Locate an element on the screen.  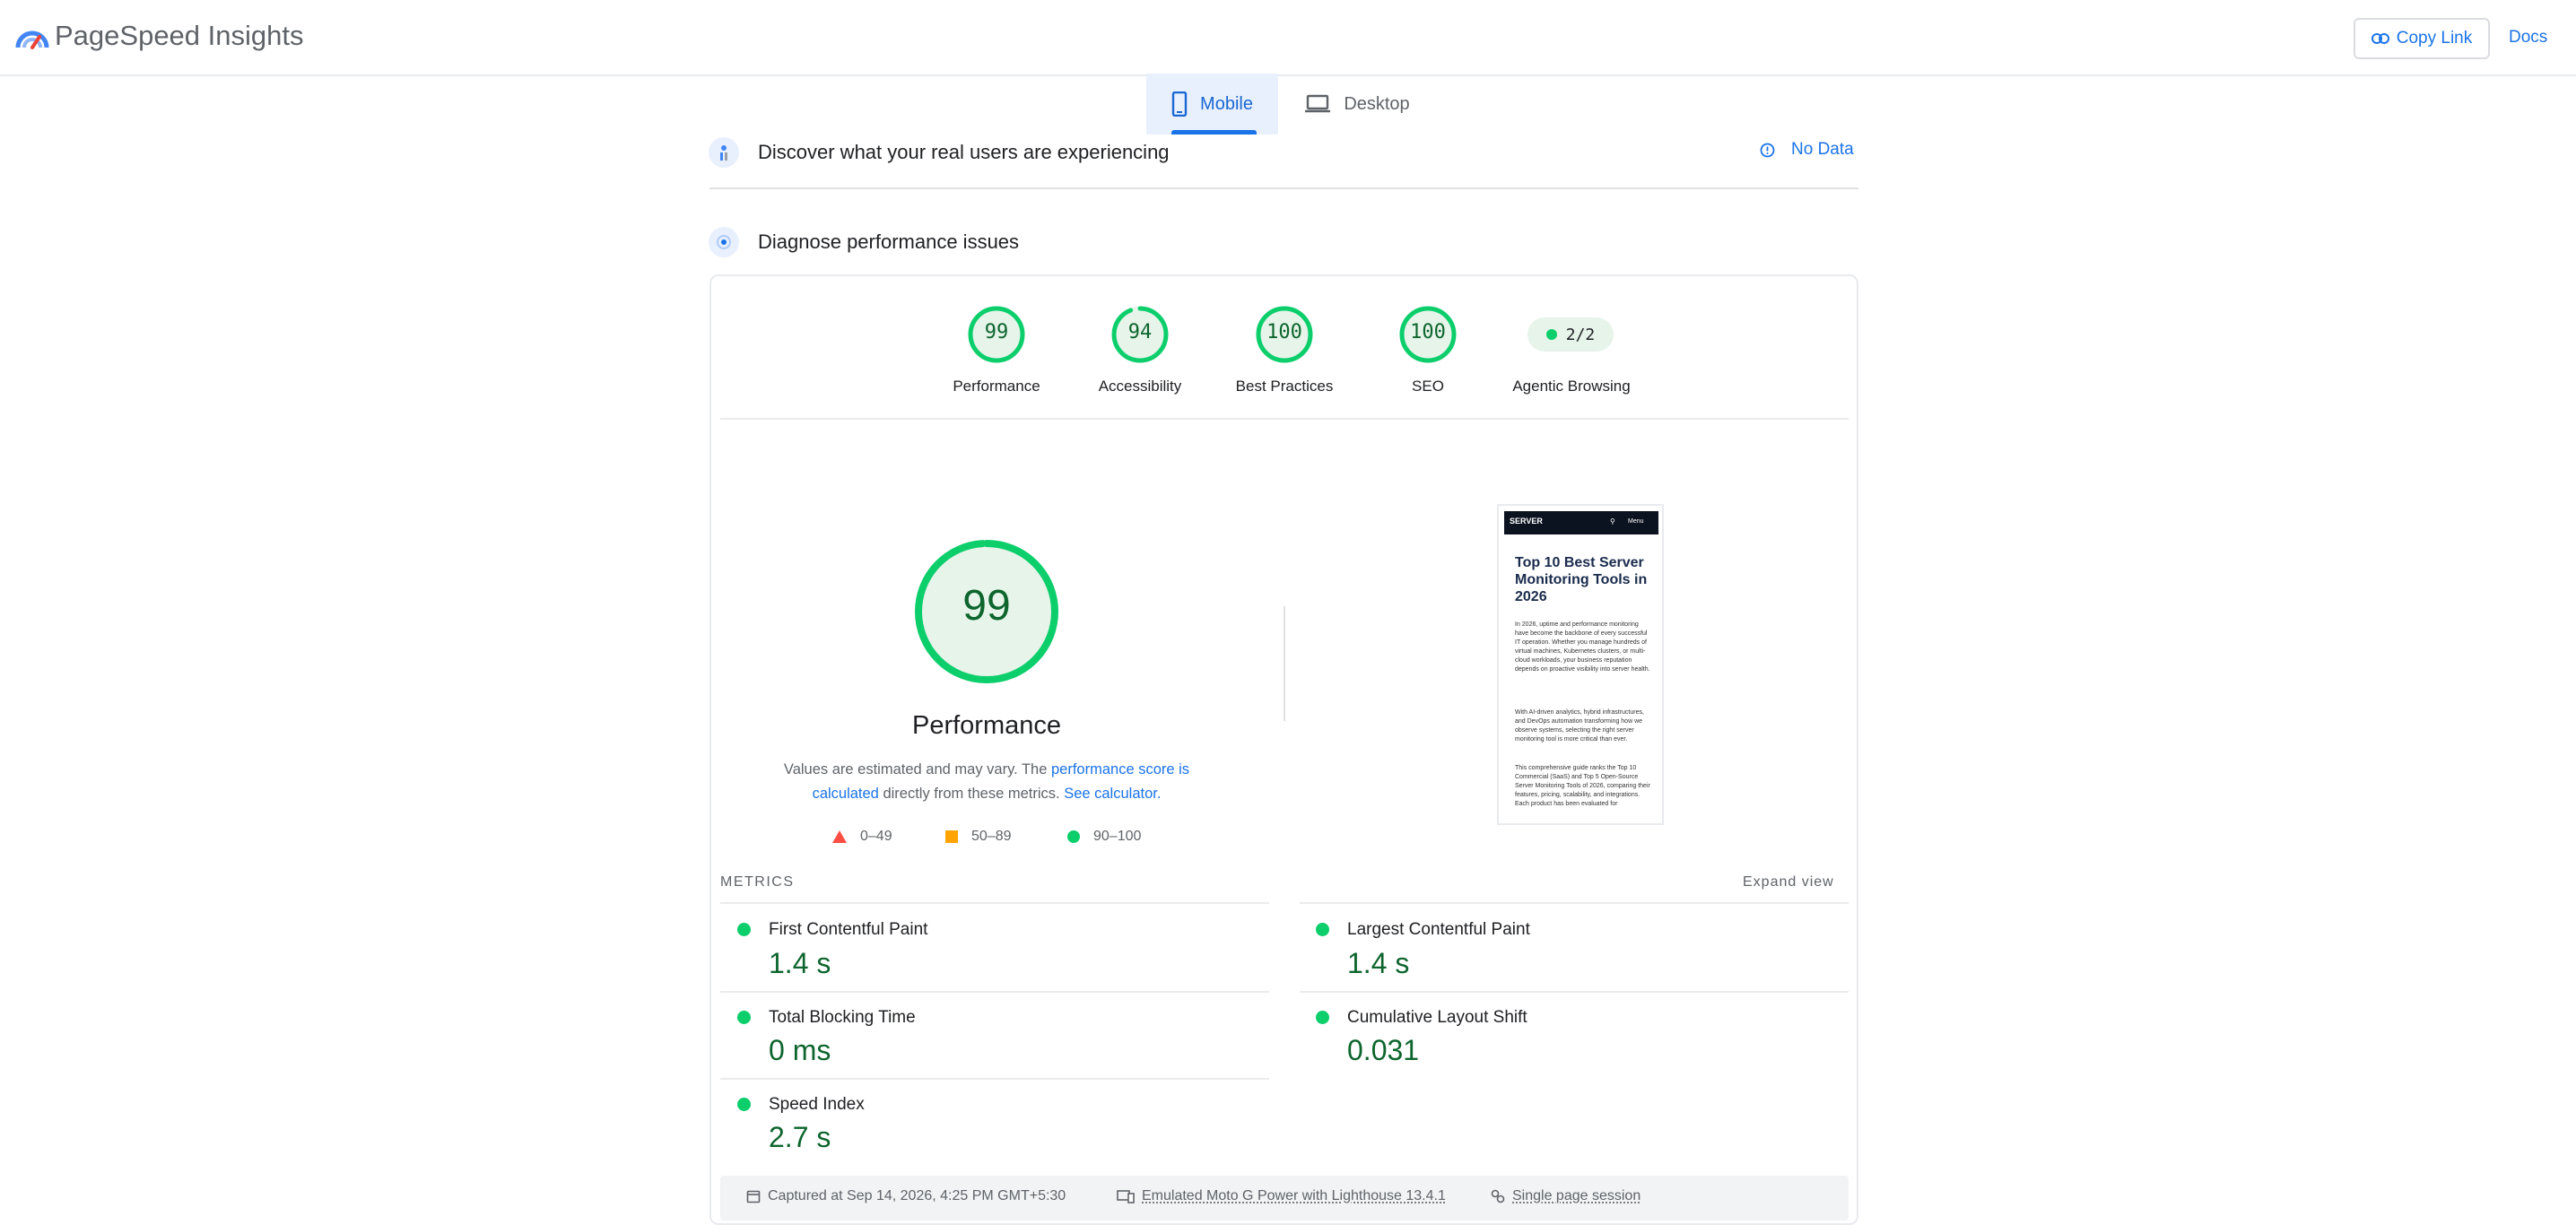
thumb-search-icon: ⚲ is located at coordinates (1612, 521).